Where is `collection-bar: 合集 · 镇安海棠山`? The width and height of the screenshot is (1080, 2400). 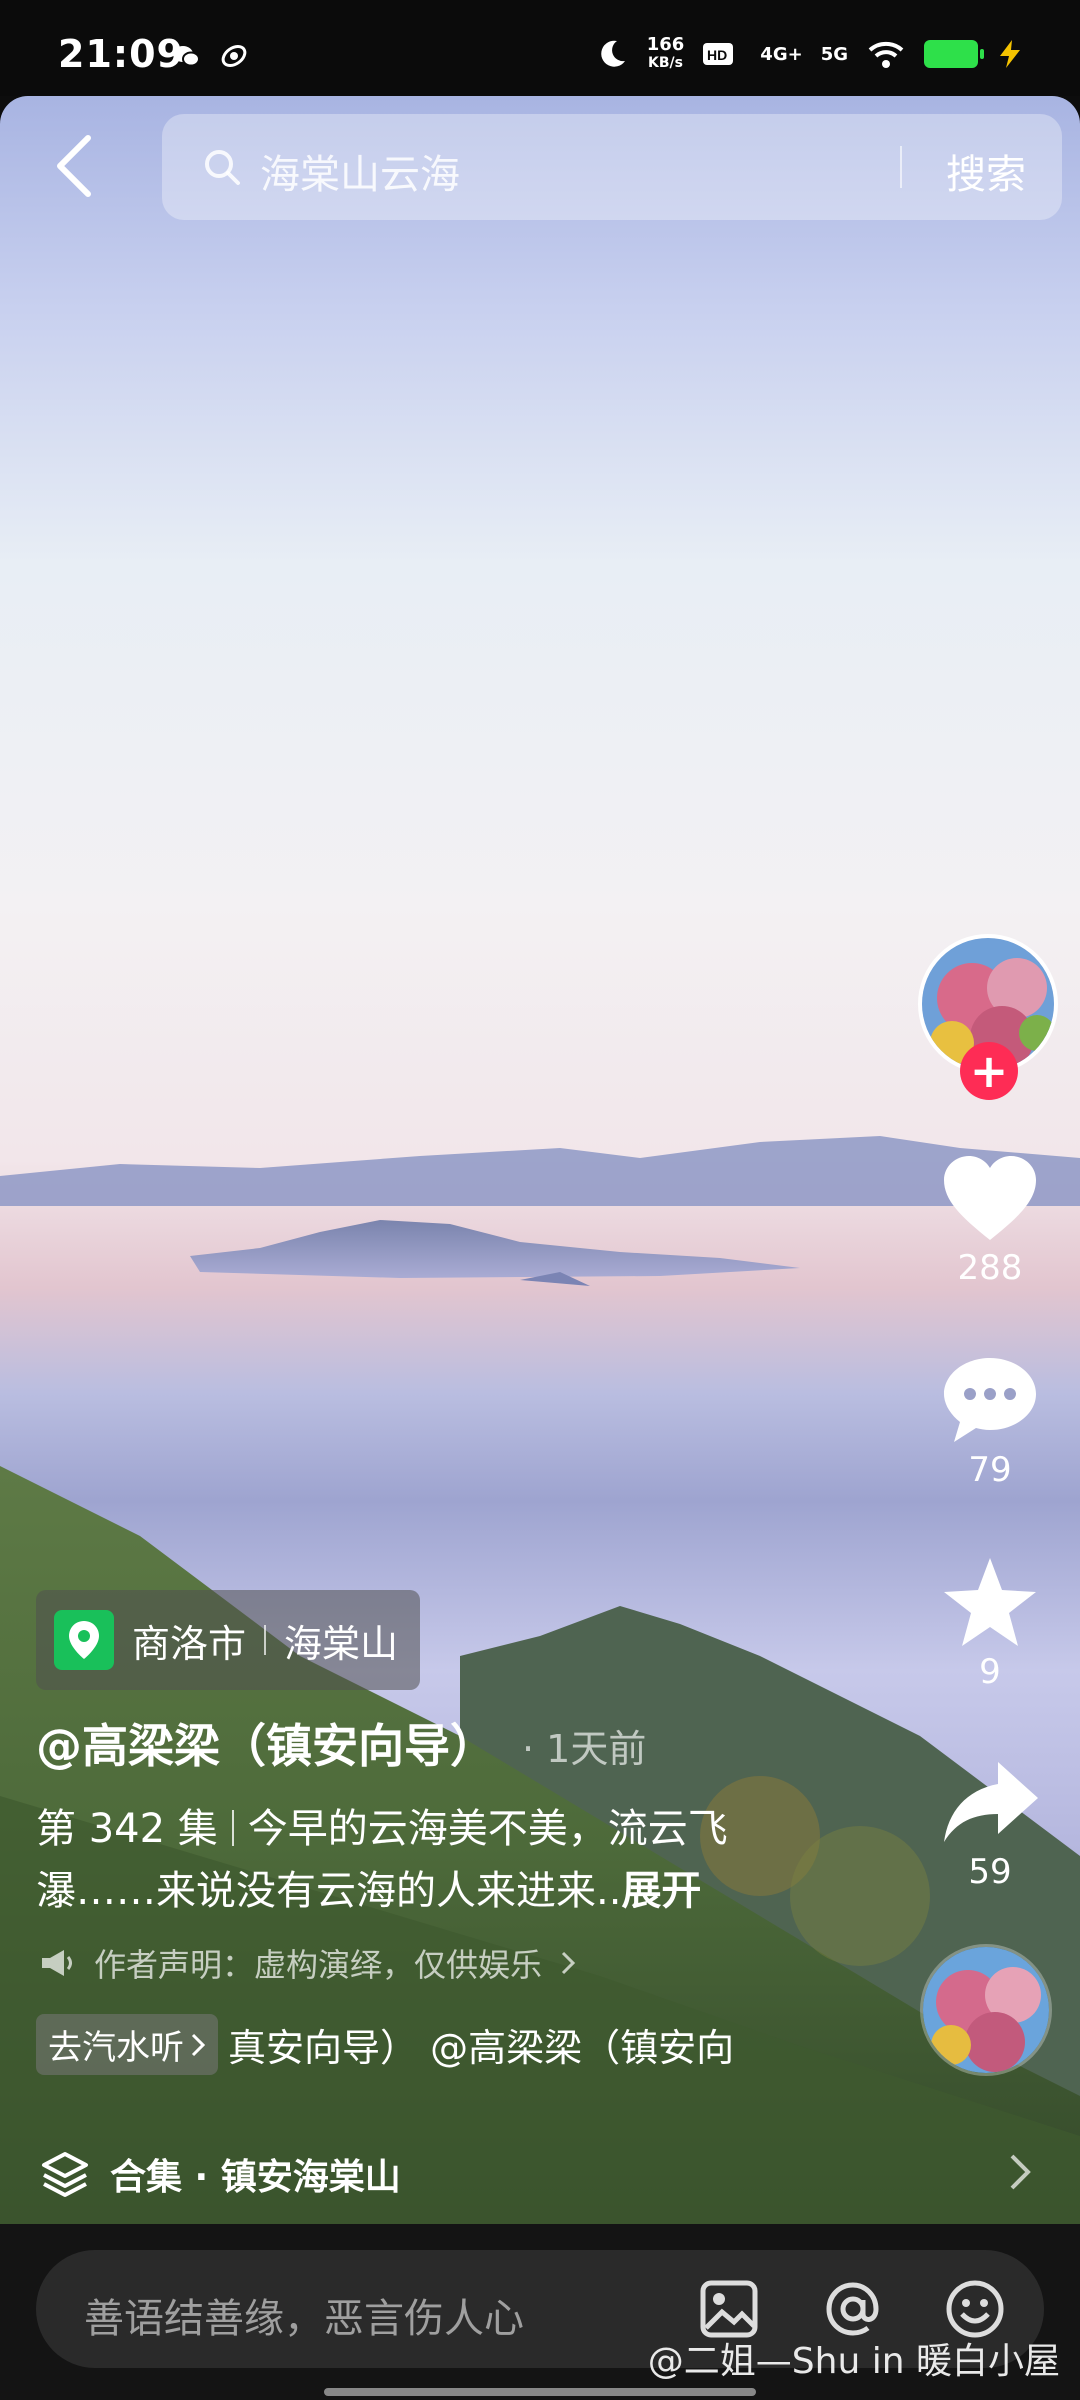 collection-bar: 合集 · 镇安海棠山 is located at coordinates (540, 2174).